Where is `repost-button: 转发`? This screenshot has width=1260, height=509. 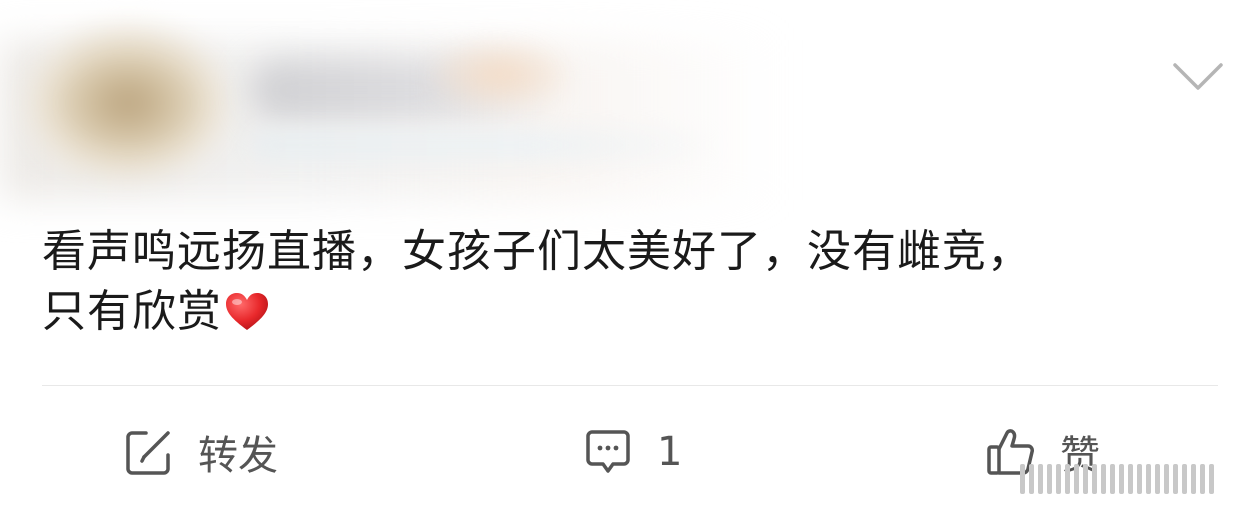 repost-button: 转发 is located at coordinates (201, 452).